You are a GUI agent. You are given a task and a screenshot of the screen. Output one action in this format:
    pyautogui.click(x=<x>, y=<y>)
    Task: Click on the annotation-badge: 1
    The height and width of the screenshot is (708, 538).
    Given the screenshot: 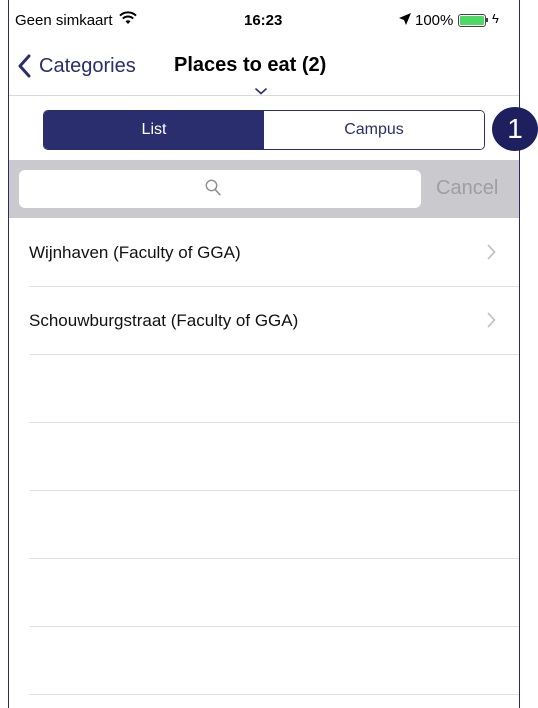 What is the action you would take?
    pyautogui.click(x=515, y=129)
    